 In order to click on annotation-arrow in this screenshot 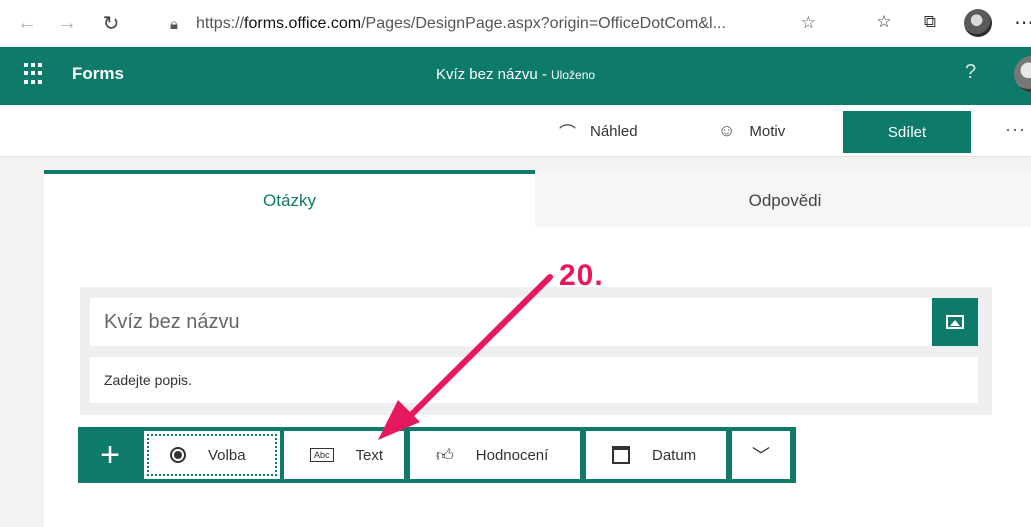, I will do `click(465, 357)`.